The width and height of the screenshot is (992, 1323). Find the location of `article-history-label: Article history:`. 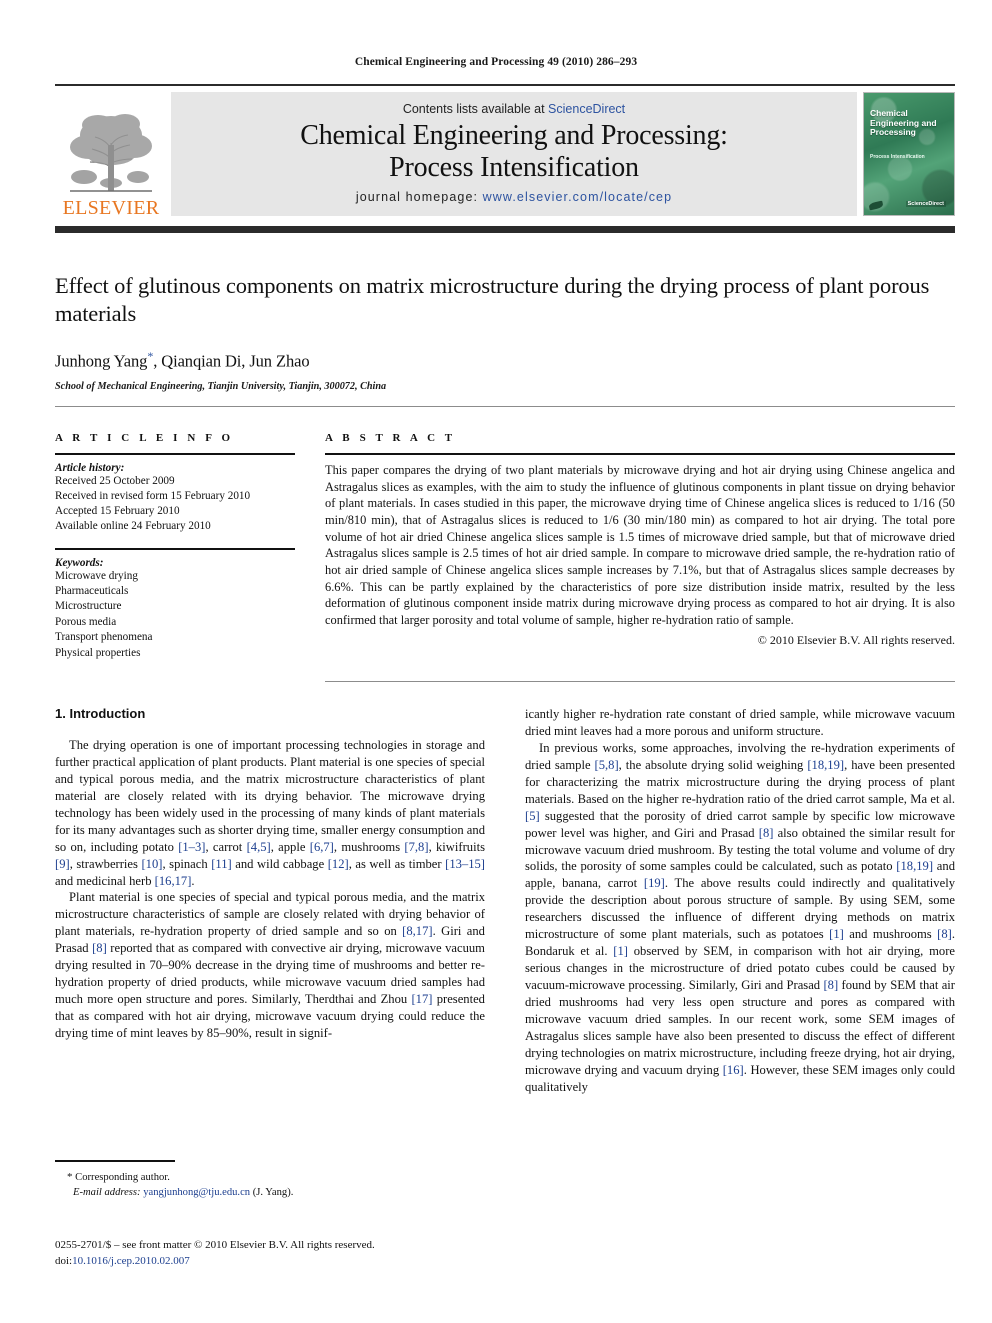

article-history-label: Article history: is located at coordinates (90, 468).